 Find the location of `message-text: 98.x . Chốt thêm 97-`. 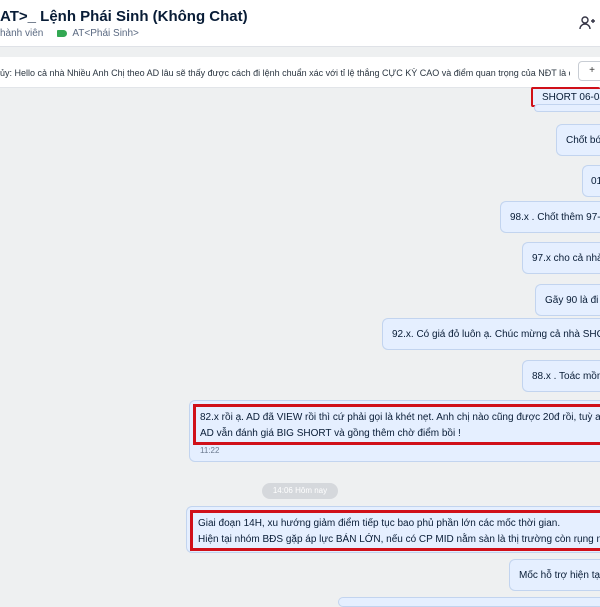

message-text: 98.x . Chốt thêm 97- is located at coordinates (555, 217).